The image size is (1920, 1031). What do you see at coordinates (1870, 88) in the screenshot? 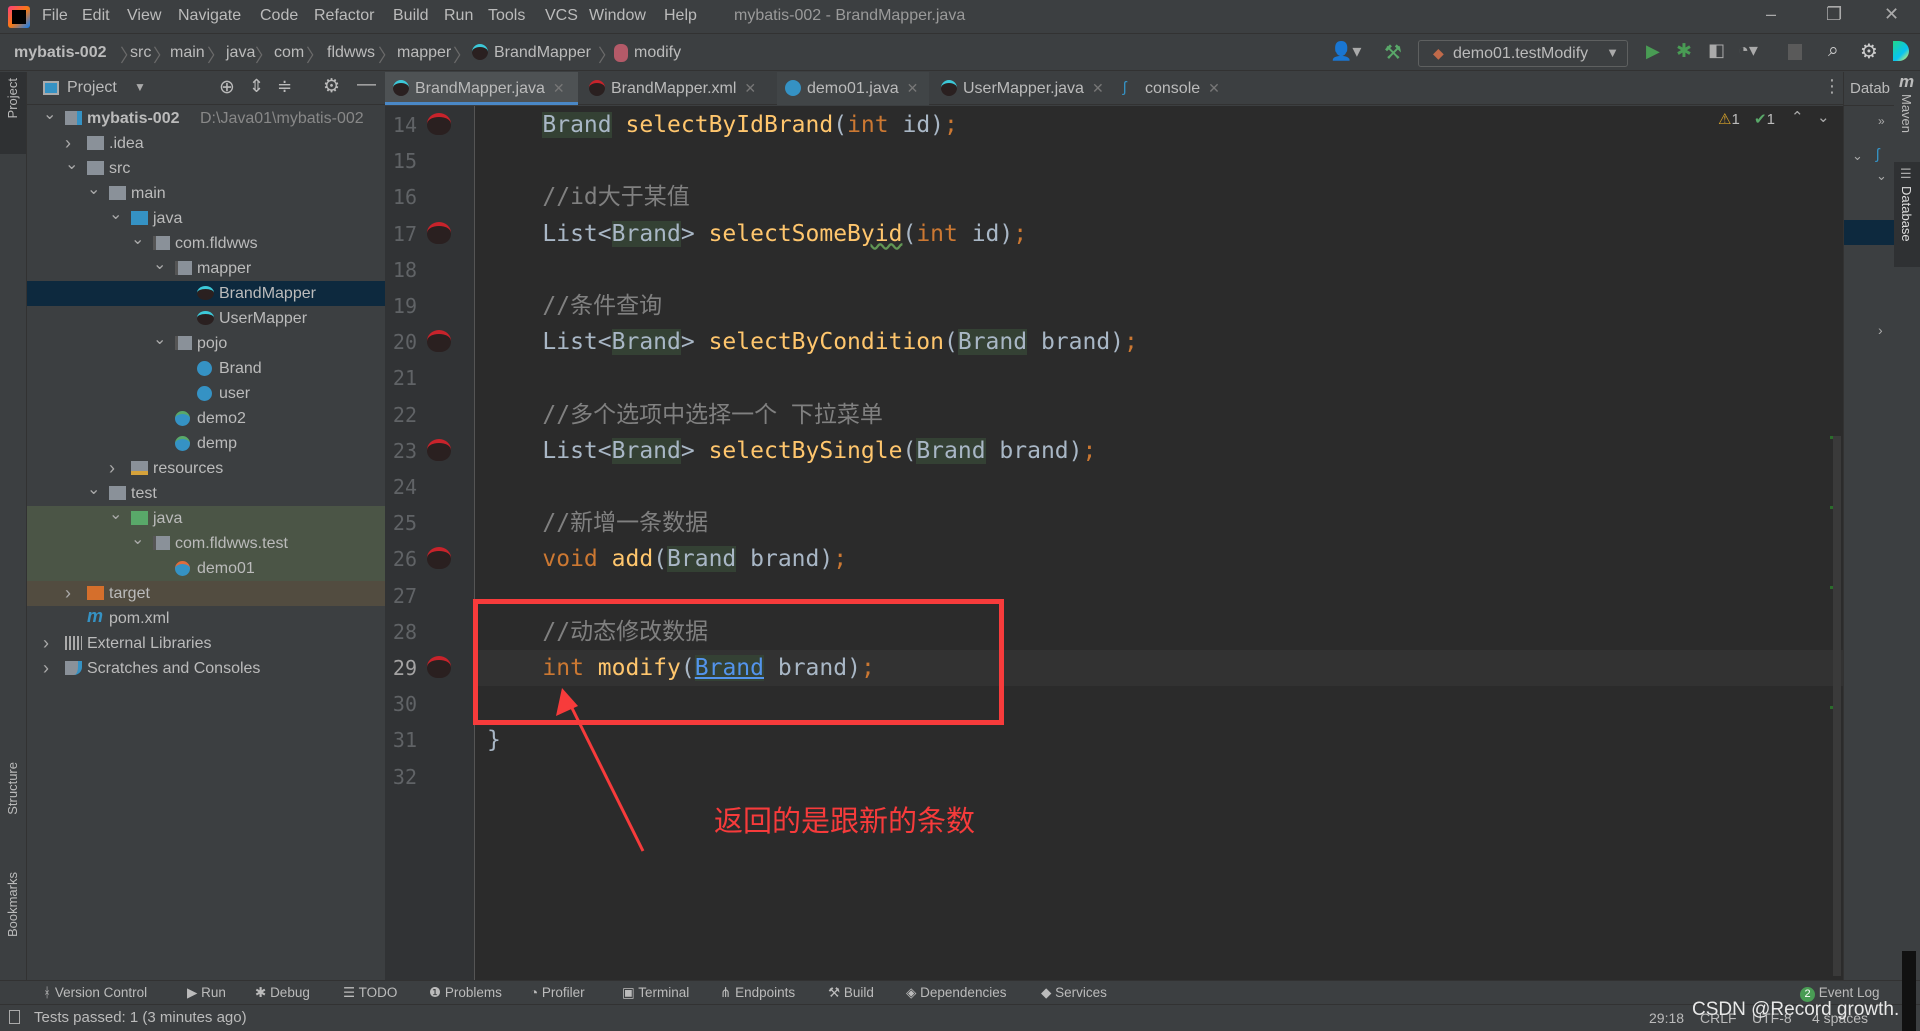
I see `database-panel-title: Datab` at bounding box center [1870, 88].